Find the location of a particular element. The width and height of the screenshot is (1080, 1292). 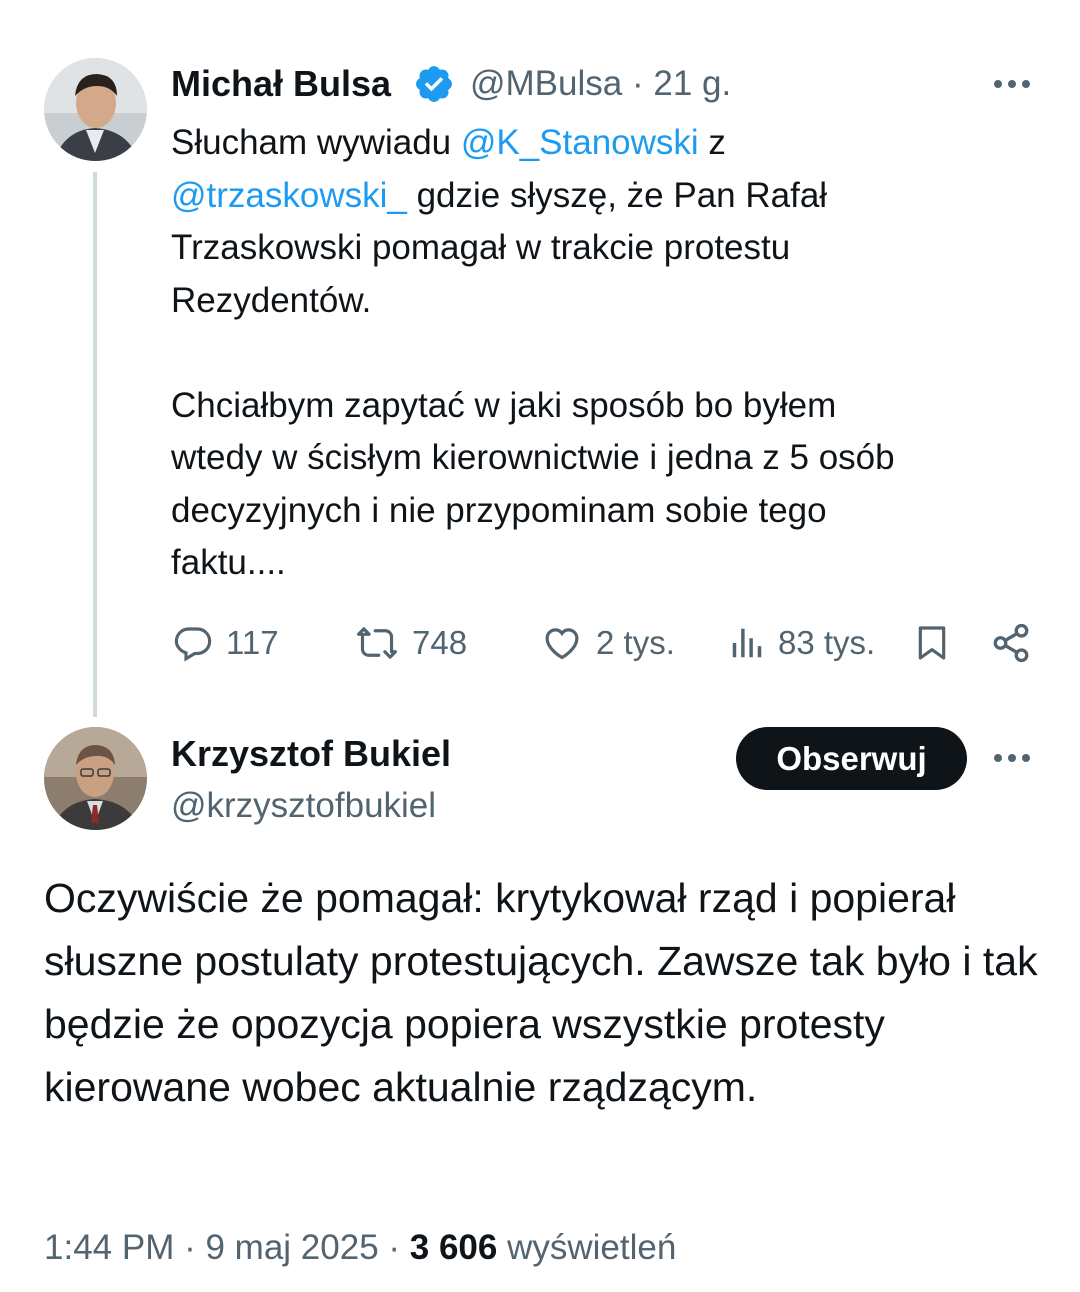

reply-button: 117 is located at coordinates (225, 643).